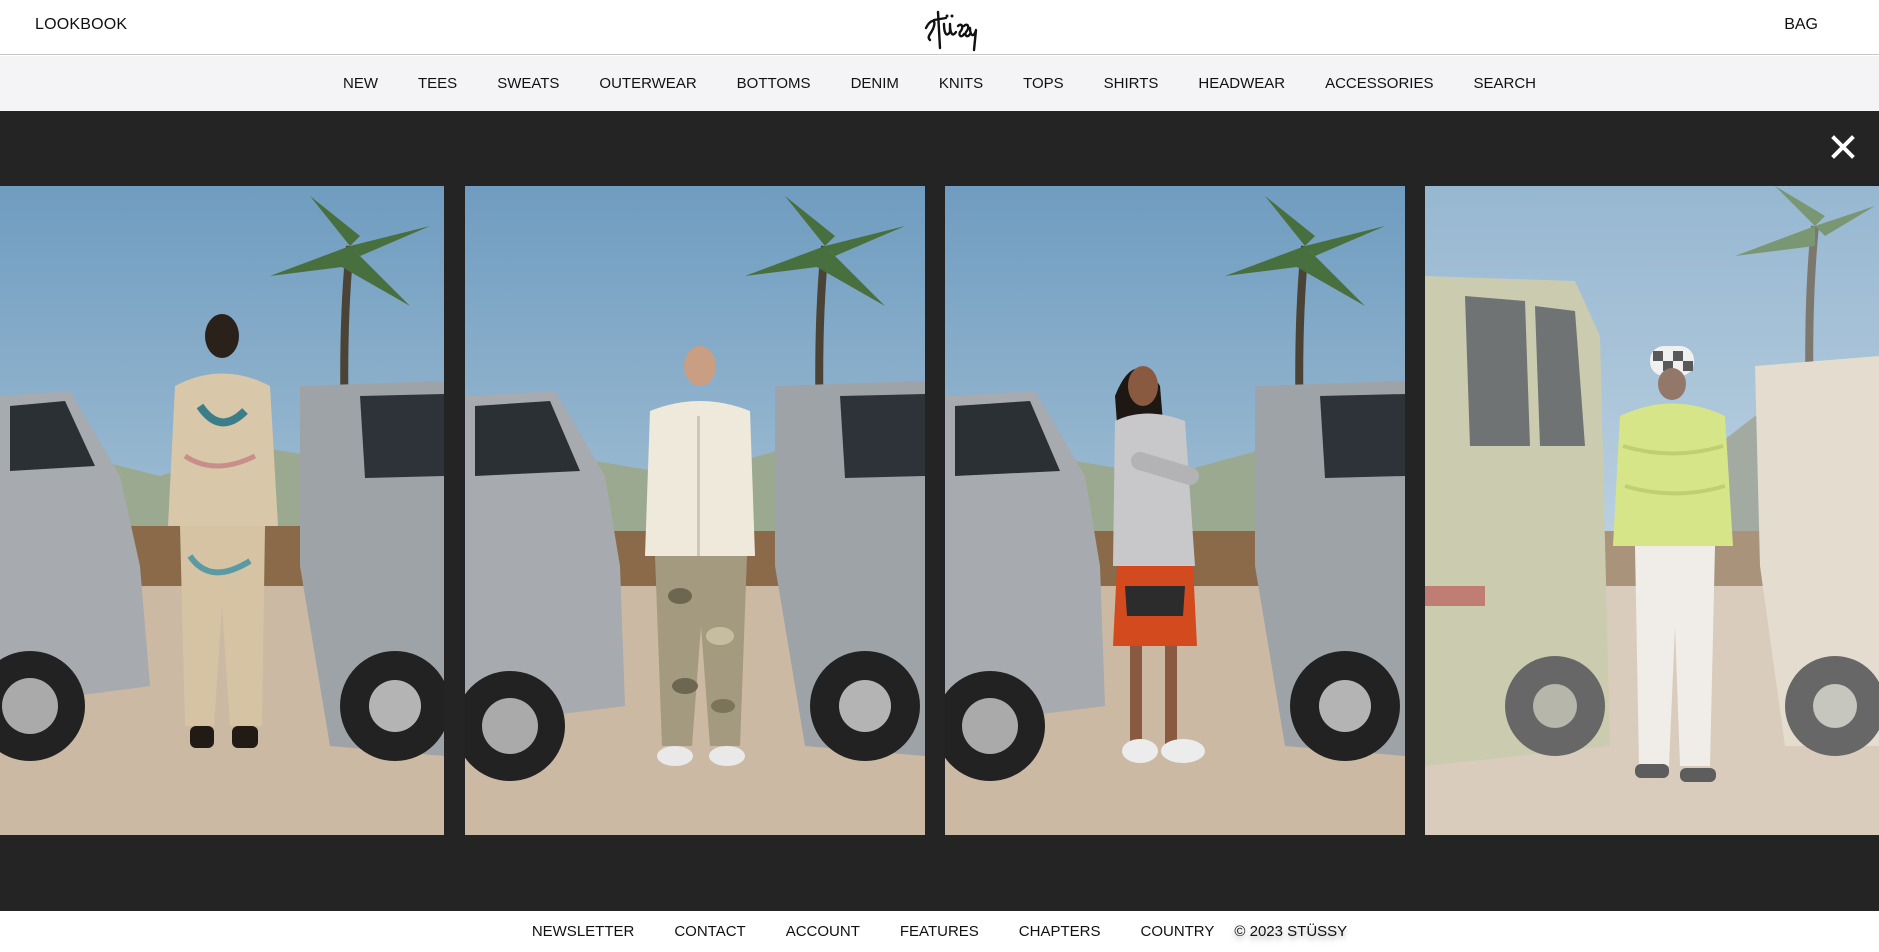 The image size is (1879, 952). What do you see at coordinates (1131, 83) in the screenshot?
I see `nav-item-shirts: SHIRTS` at bounding box center [1131, 83].